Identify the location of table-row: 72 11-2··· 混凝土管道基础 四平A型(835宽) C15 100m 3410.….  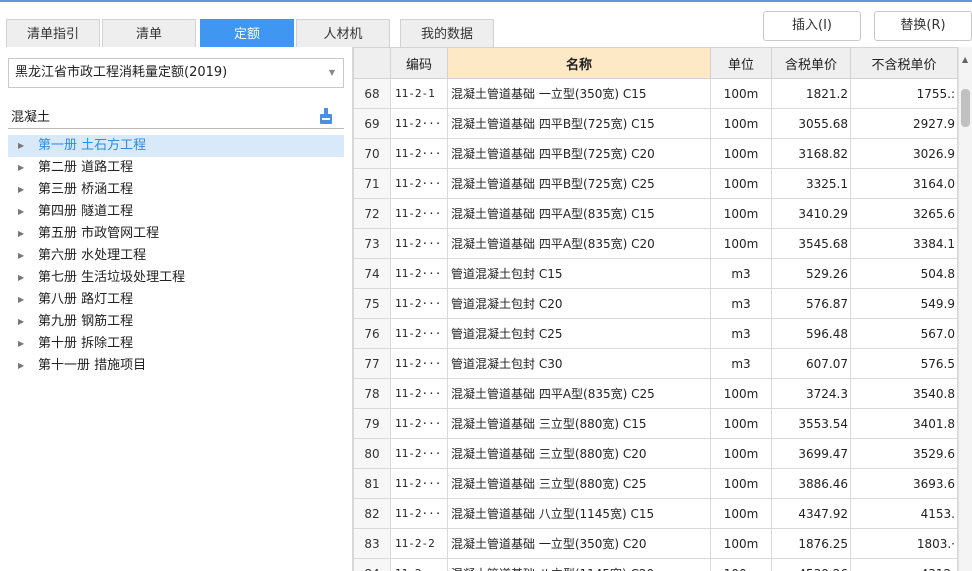
(655, 213).